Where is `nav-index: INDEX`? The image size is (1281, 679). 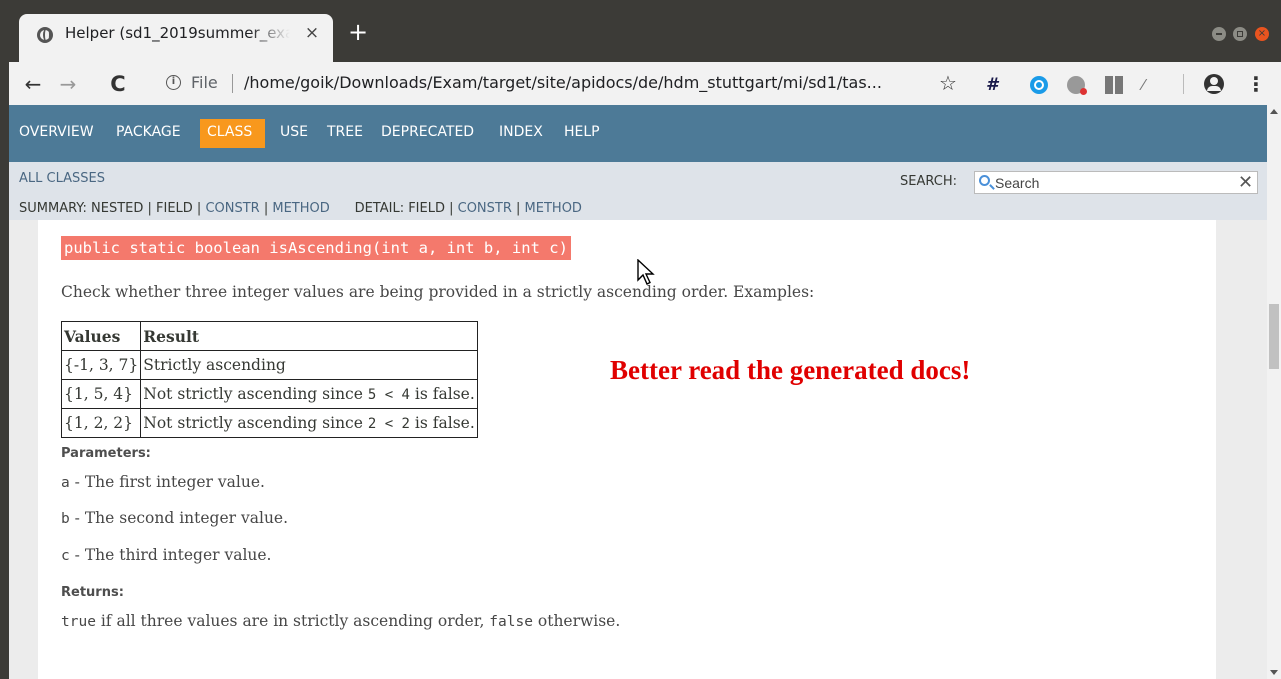
nav-index: INDEX is located at coordinates (521, 132).